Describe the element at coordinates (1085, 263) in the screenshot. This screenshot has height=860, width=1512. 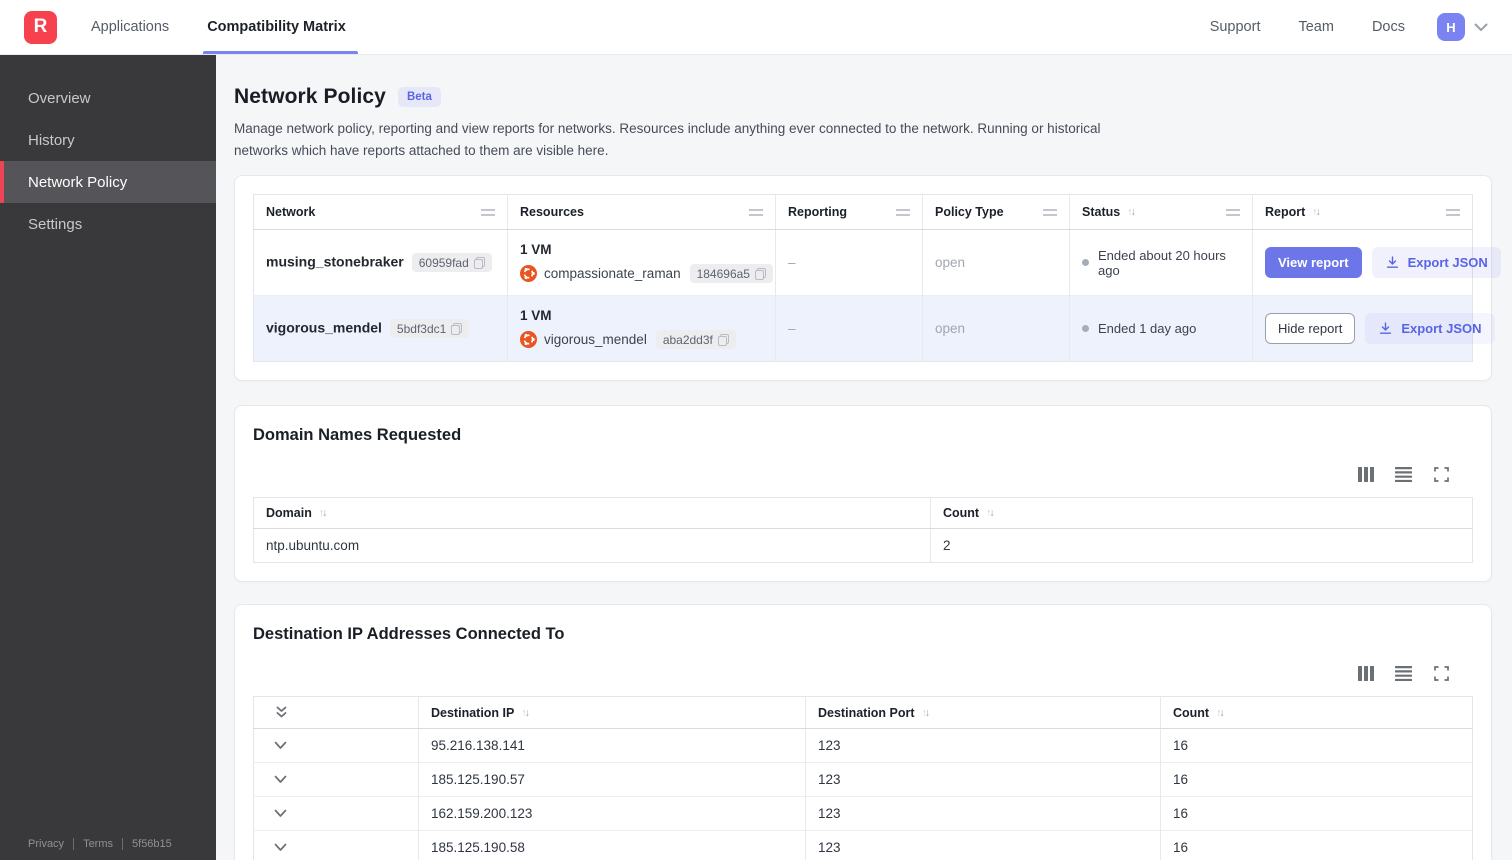
I see `status-dot-icon` at that location.